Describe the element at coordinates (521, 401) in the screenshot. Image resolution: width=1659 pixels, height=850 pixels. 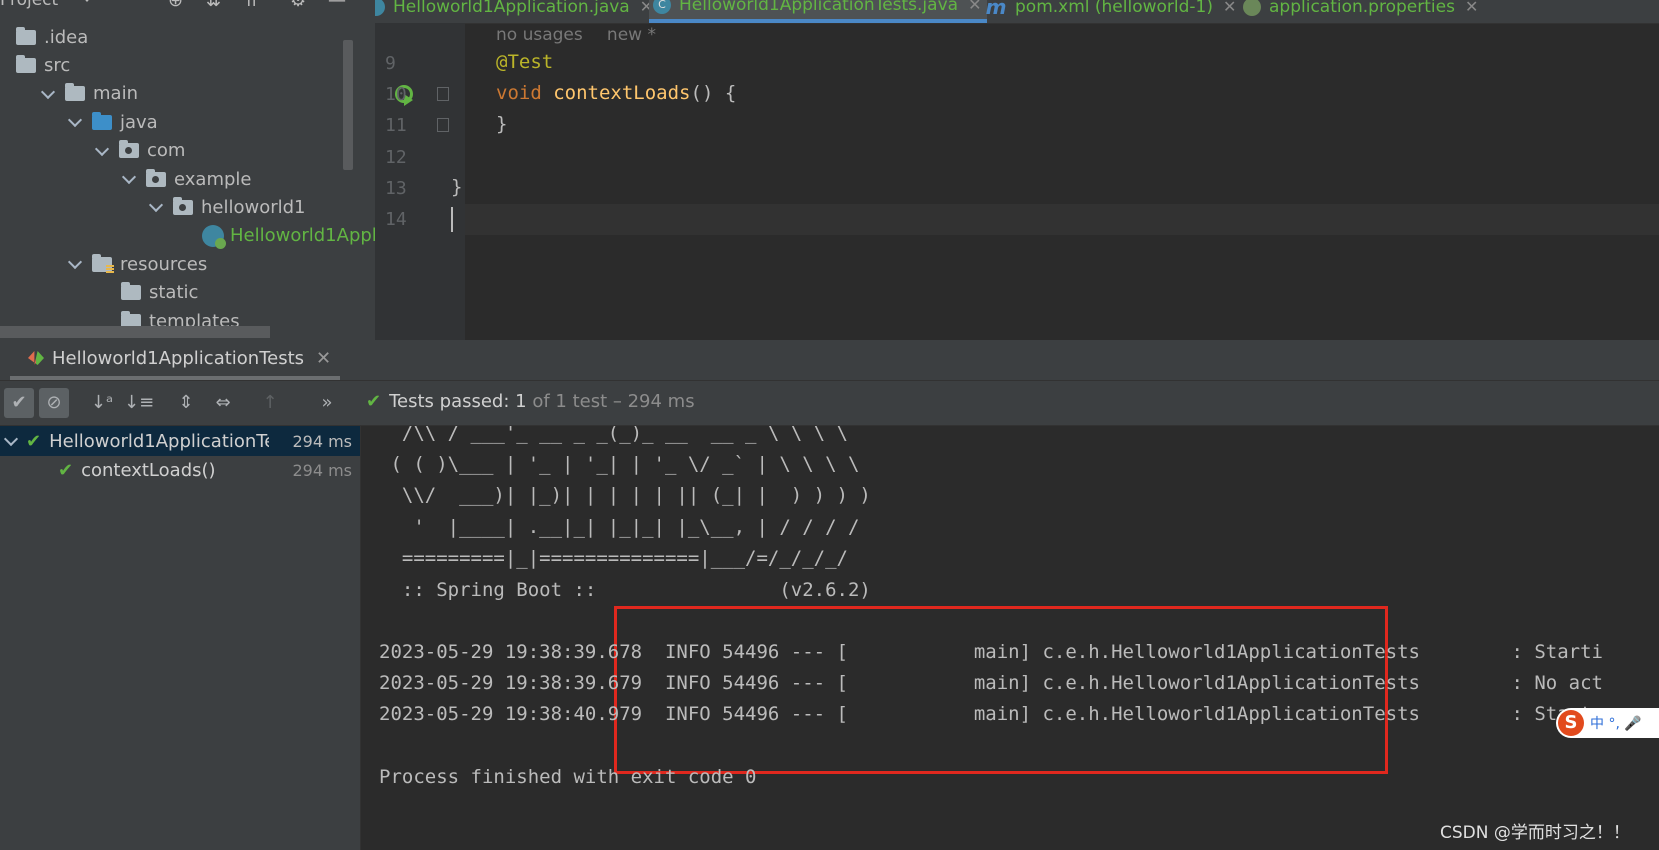
I see `status-count: 1` at that location.